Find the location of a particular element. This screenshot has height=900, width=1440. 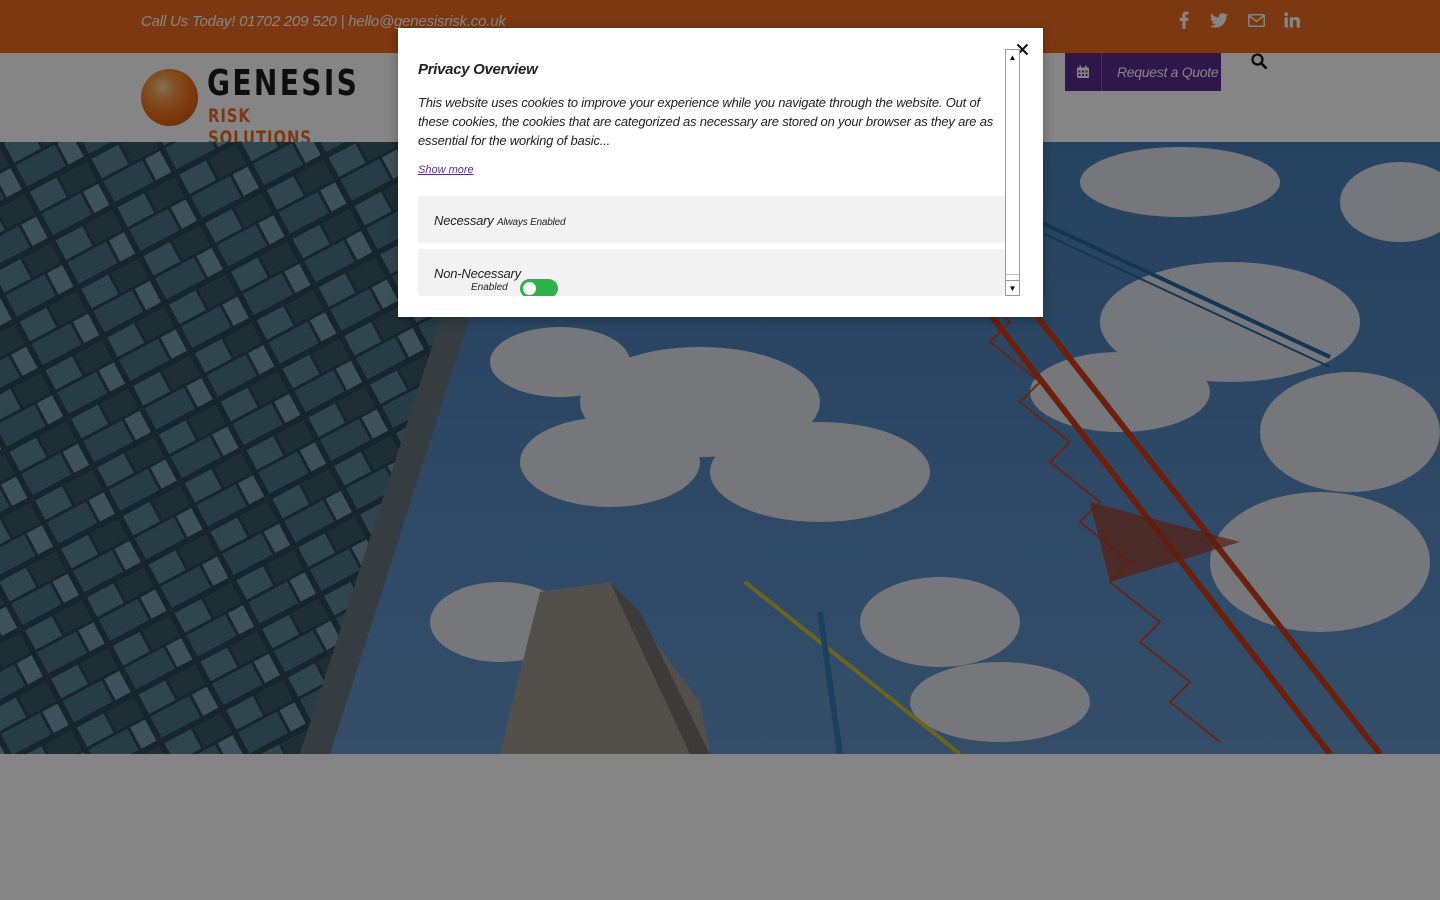

scroll-down-arrow-icon: ▼ is located at coordinates (1012, 287).